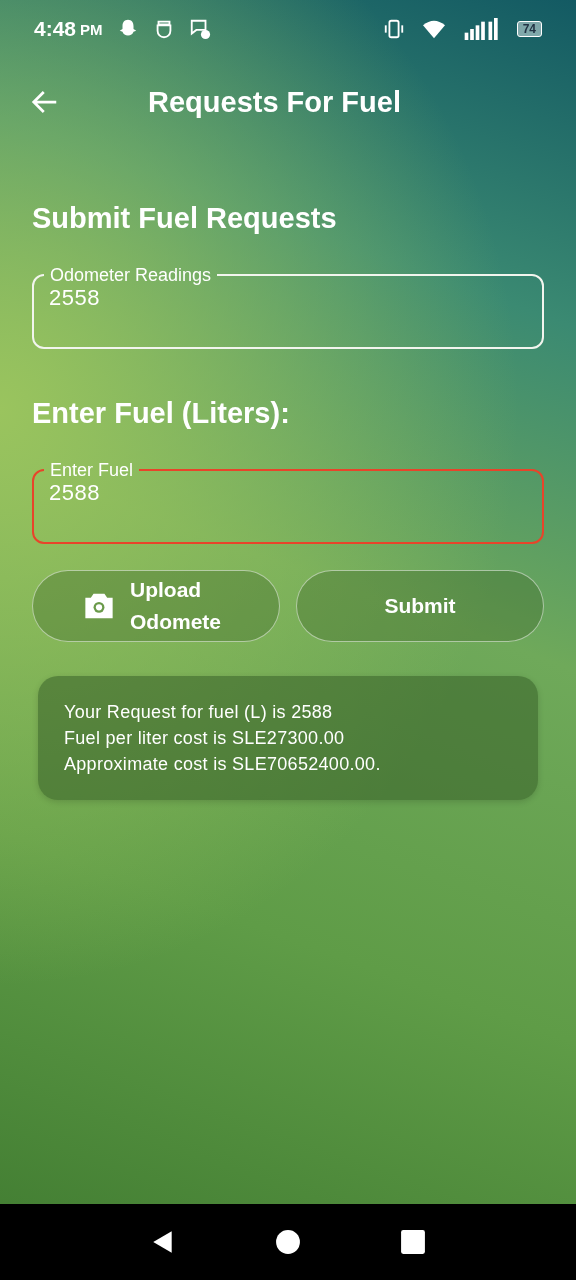 This screenshot has height=1280, width=576. I want to click on summary-line: Approximate cost is SLE70652400.00., so click(223, 764).